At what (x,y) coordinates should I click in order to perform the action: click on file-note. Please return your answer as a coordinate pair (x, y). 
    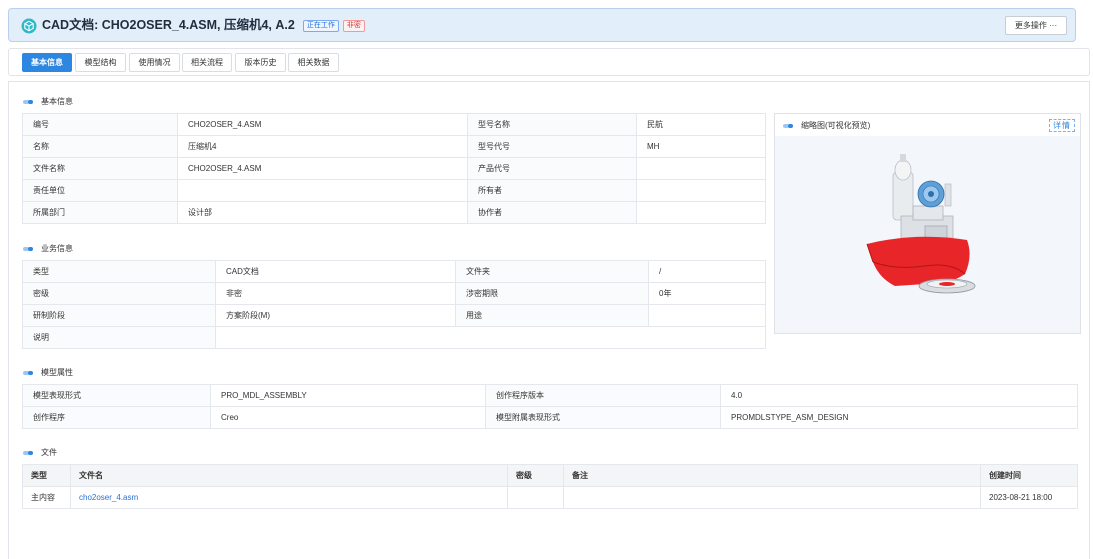
    Looking at the image, I should click on (772, 497).